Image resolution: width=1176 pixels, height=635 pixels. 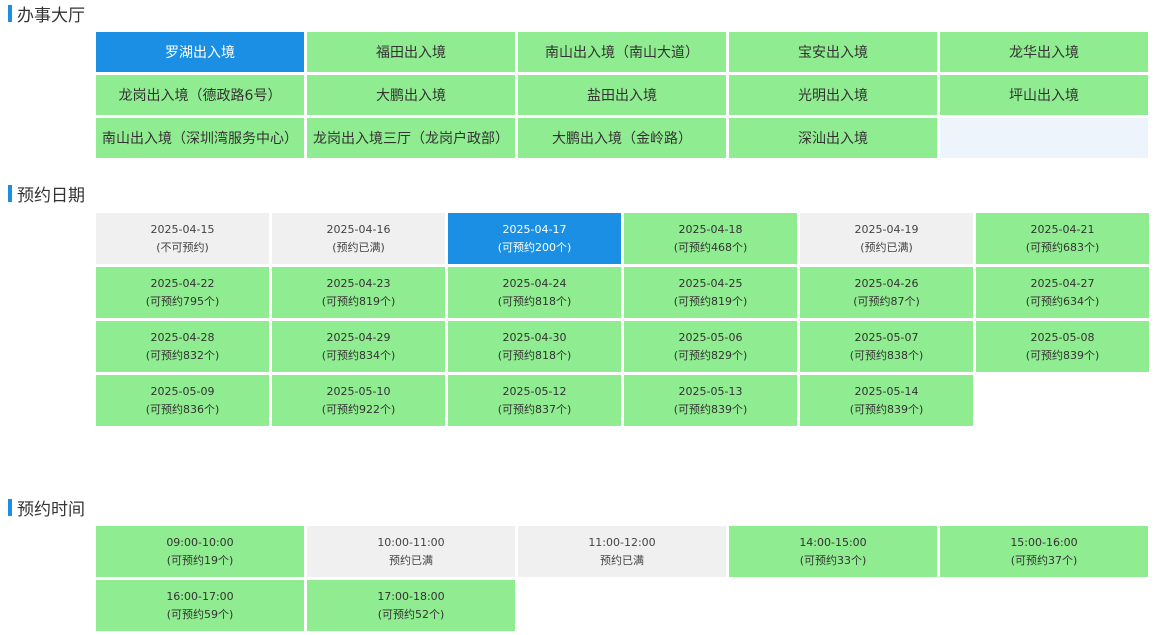 What do you see at coordinates (358, 229) in the screenshot?
I see `date-value: 2025-04-16` at bounding box center [358, 229].